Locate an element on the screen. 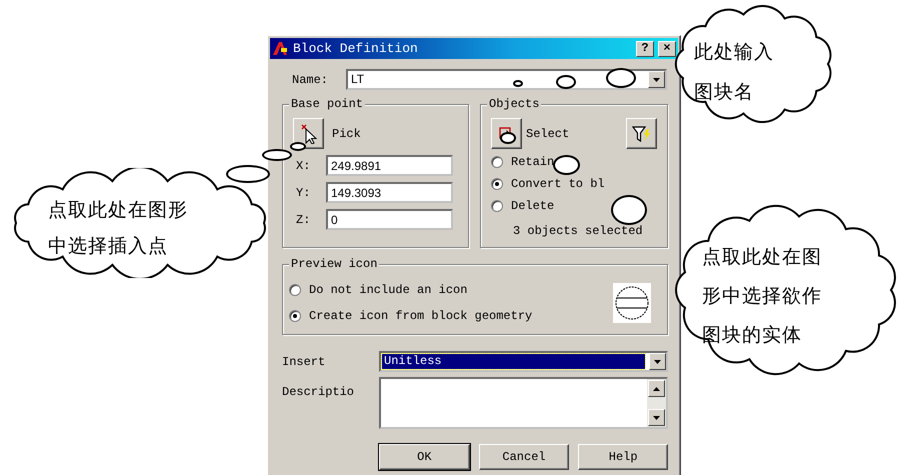 The image size is (903, 475). close-button: × is located at coordinates (667, 48).